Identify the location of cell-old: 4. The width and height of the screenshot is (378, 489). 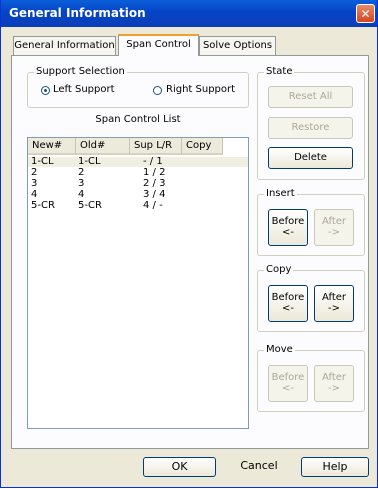
(81, 194).